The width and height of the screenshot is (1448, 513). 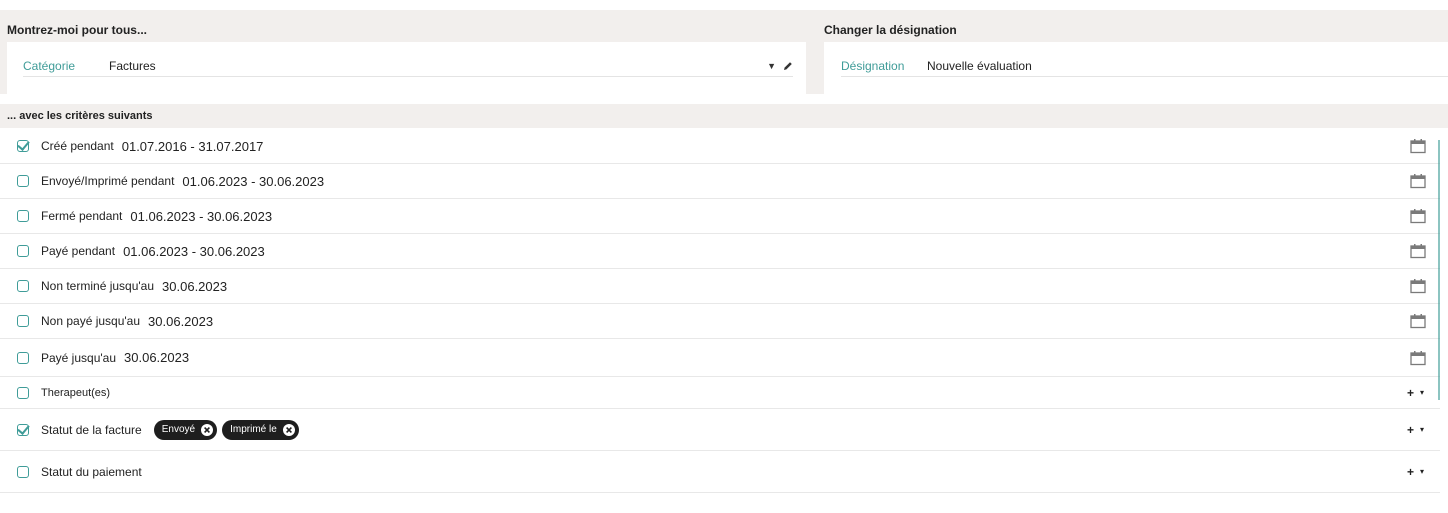 I want to click on not-finished-label: Non terminé jusqu'au, so click(x=98, y=286).